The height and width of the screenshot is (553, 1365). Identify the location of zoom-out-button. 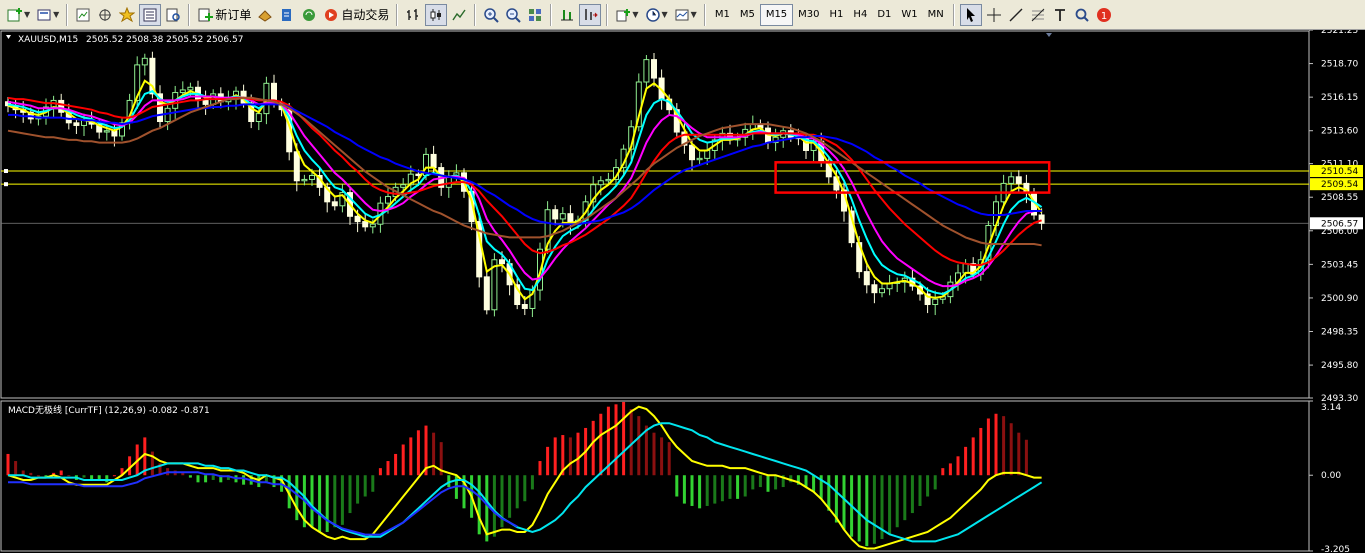
(513, 15).